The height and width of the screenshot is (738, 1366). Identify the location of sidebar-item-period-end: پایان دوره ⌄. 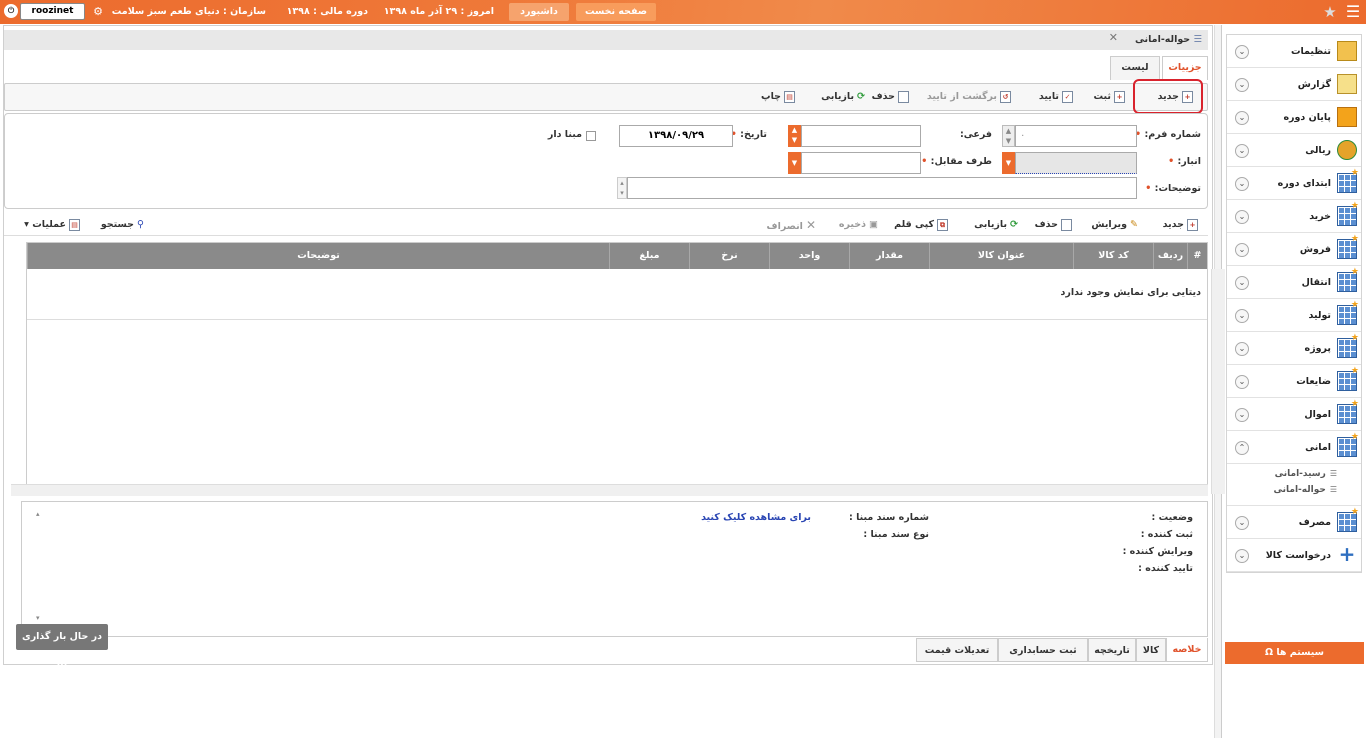
(1294, 117).